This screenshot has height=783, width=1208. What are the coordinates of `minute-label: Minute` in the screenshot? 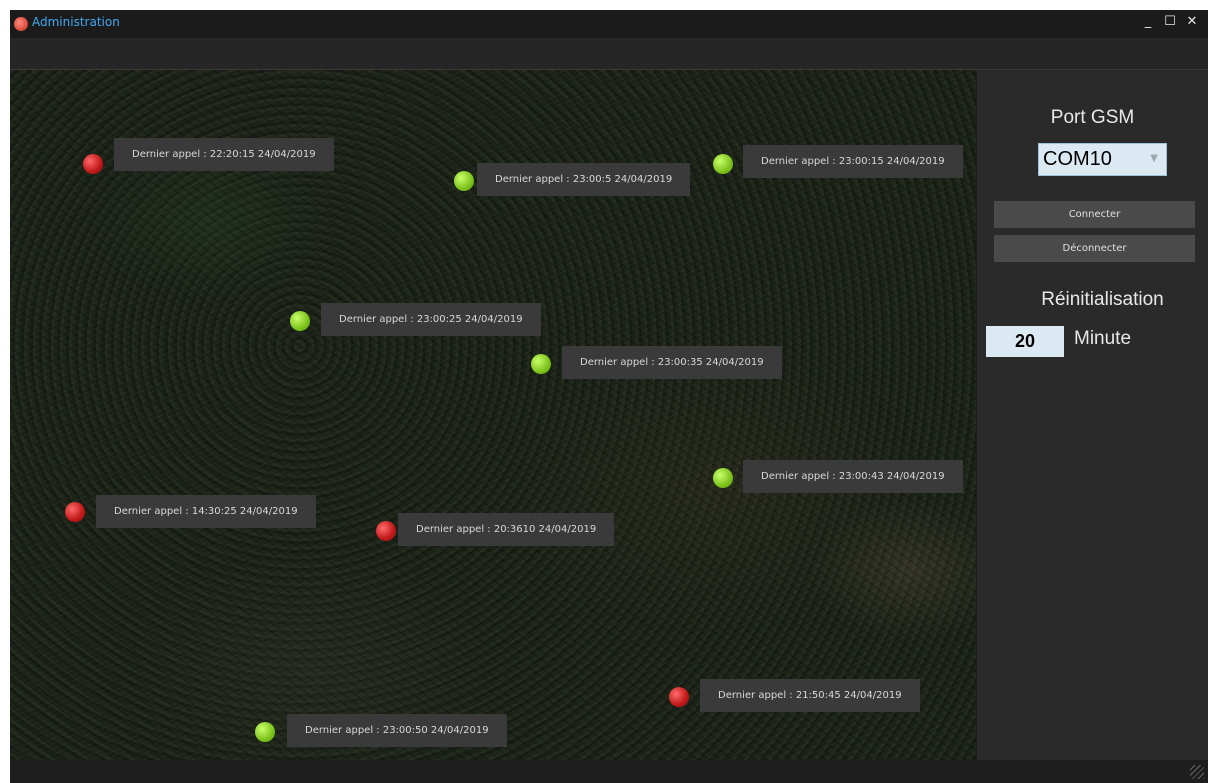 It's located at (1103, 338).